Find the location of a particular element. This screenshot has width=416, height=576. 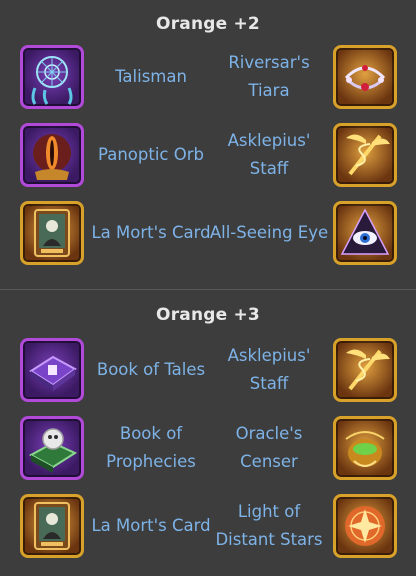

item-label: Riversar's Tiara is located at coordinates (269, 76).